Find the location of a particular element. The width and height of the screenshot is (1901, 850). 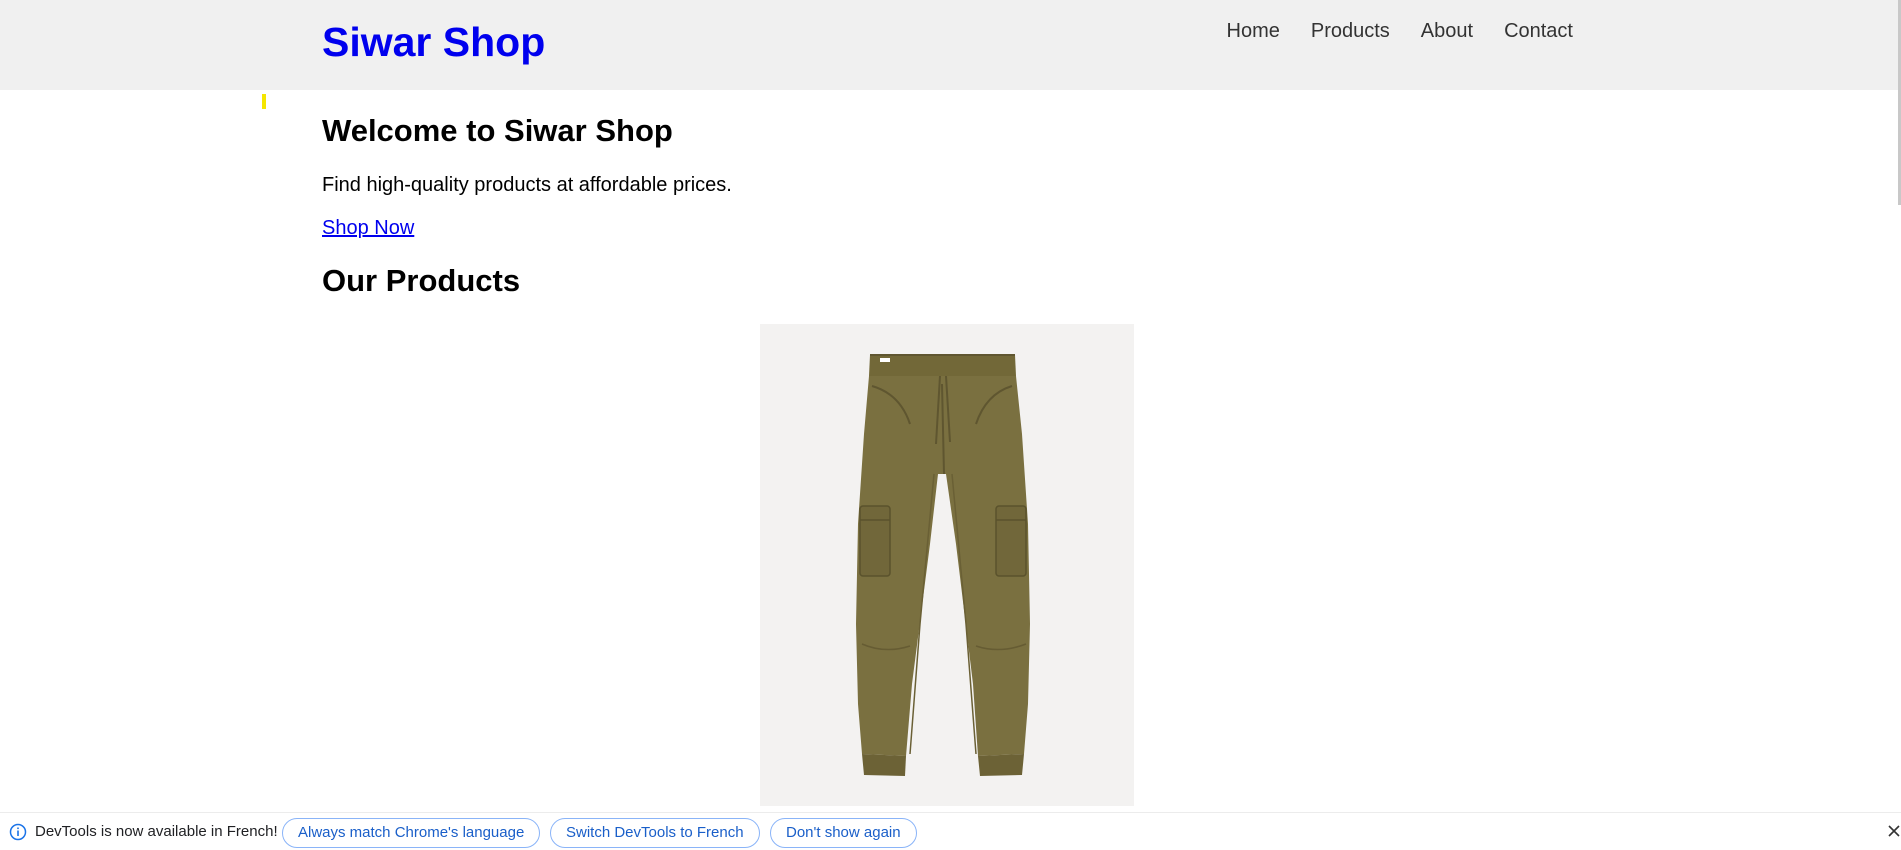

shop-now-link: Shop Now is located at coordinates (368, 228).